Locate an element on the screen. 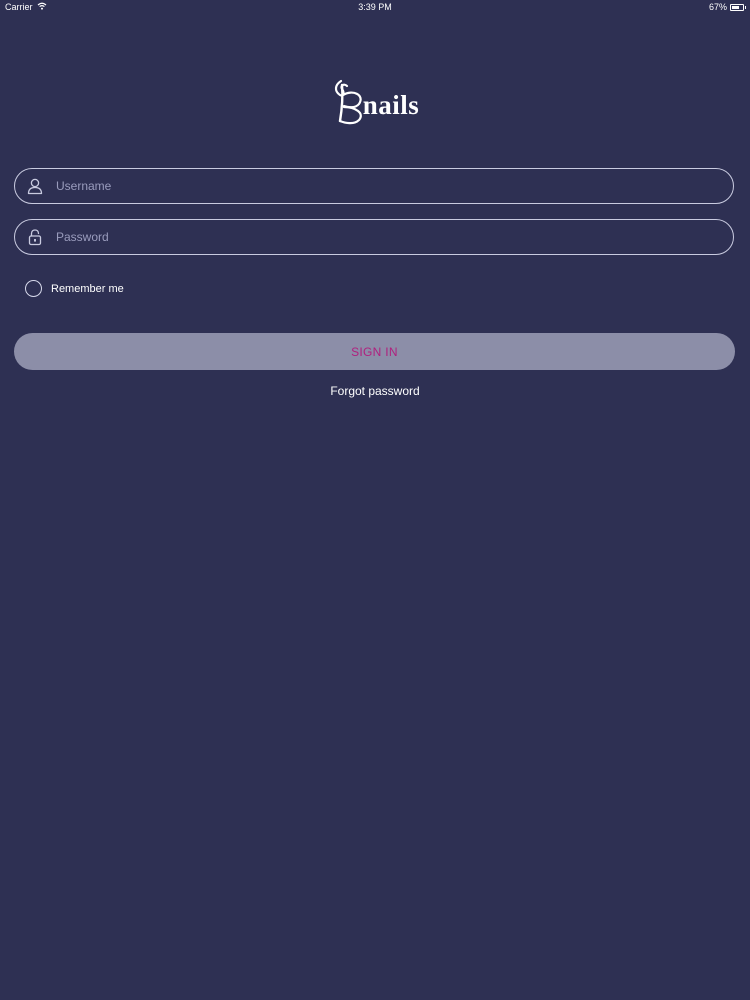 Image resolution: width=750 pixels, height=1000 pixels. butterfly-b-logo-icon is located at coordinates (348, 102).